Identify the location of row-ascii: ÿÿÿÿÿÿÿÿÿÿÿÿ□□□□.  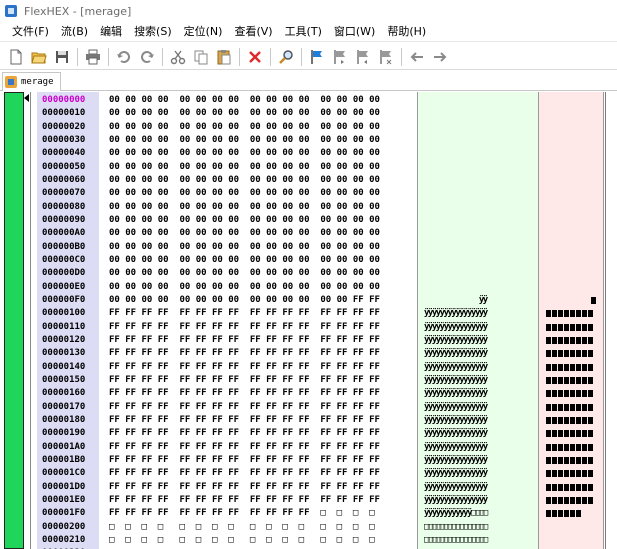
(456, 513).